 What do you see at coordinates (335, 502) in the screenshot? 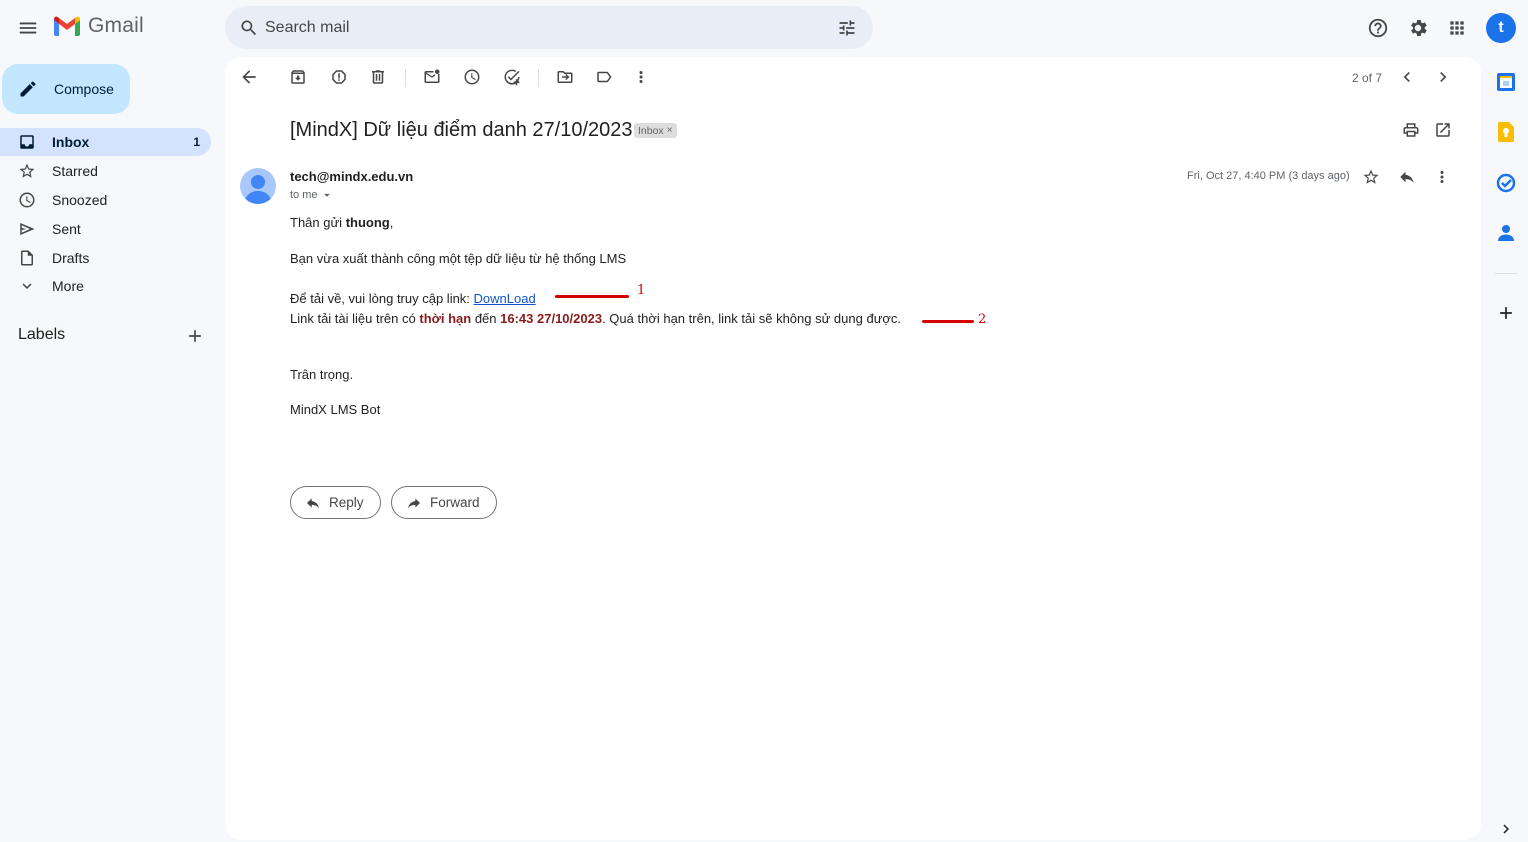
I see `reply-button: Reply` at bounding box center [335, 502].